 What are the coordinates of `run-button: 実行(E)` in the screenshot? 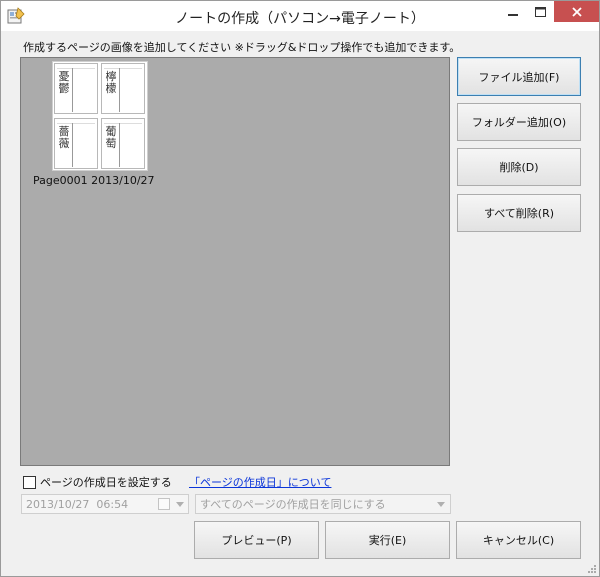 It's located at (387, 540).